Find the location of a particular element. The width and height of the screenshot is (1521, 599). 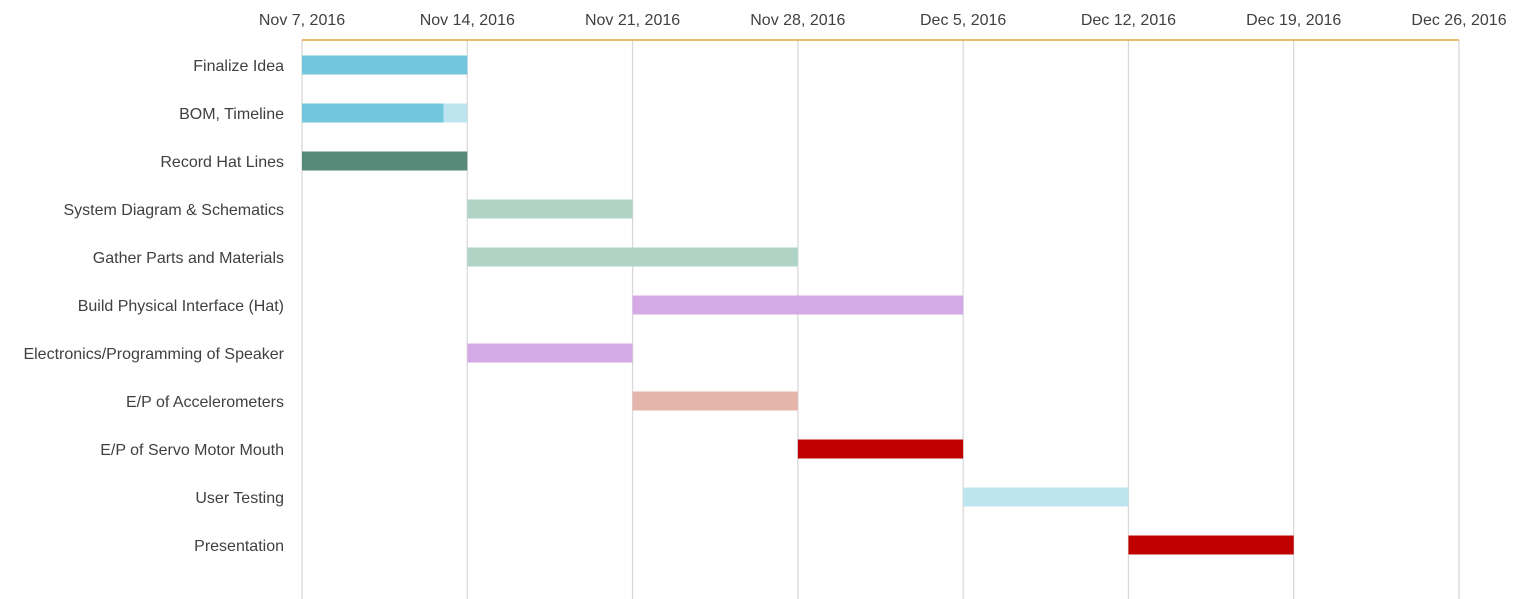

task-label: BOM, Timeline is located at coordinates (231, 114).